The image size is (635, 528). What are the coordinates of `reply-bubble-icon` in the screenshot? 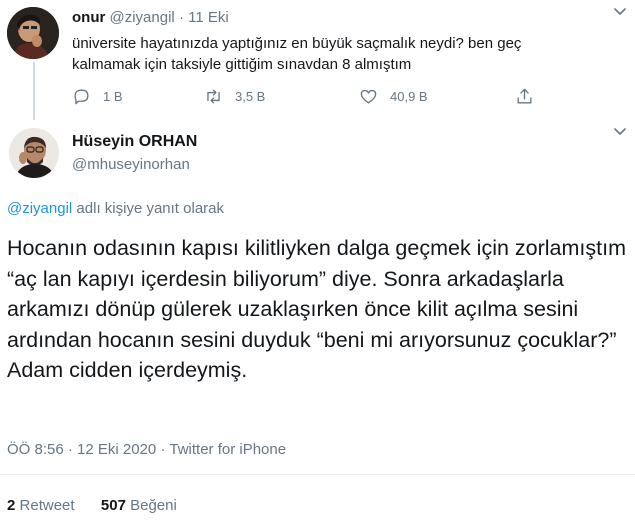 It's located at (81, 96).